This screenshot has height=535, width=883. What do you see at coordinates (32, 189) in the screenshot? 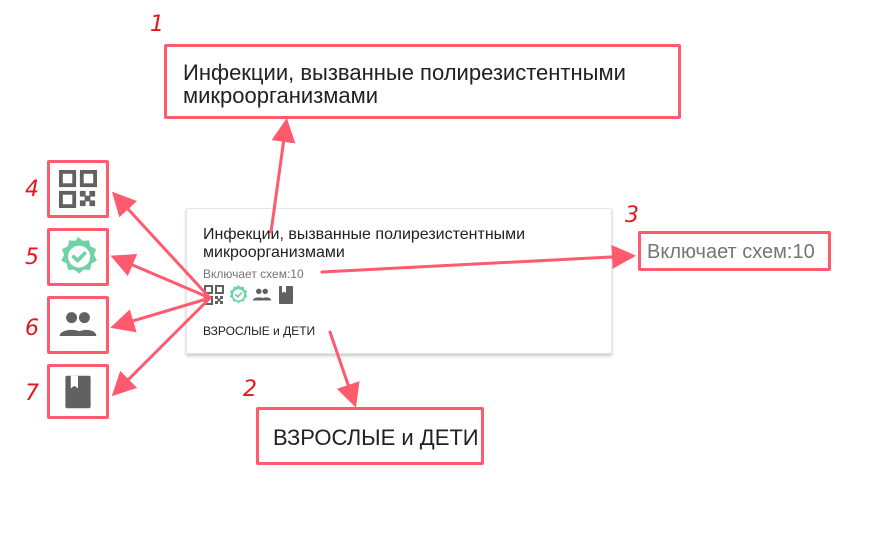
I see `callout-number-4: 4` at bounding box center [32, 189].